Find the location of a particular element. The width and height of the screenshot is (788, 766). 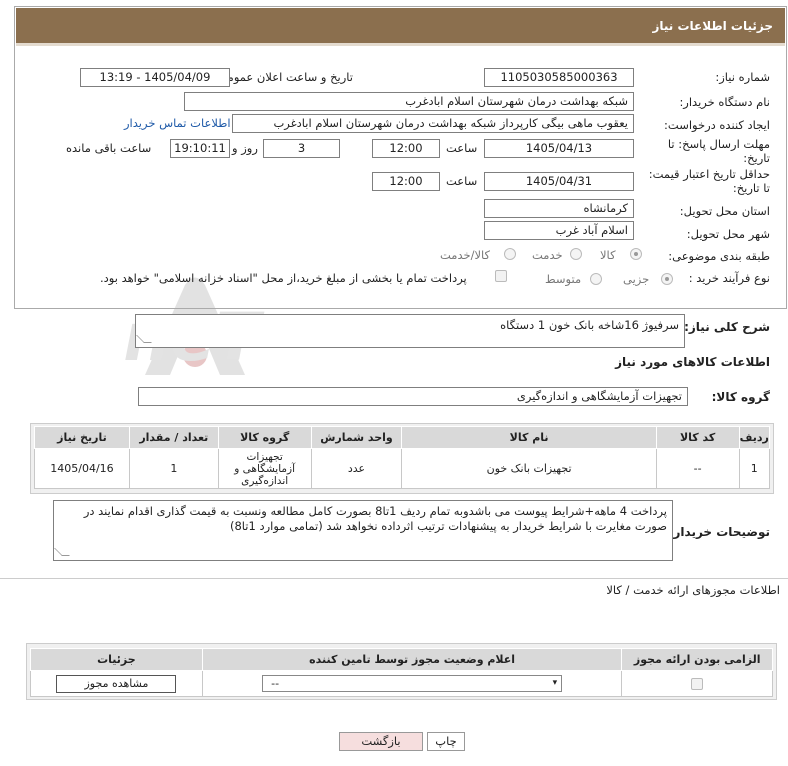

validity-time-label: ساعت is located at coordinates (462, 181).